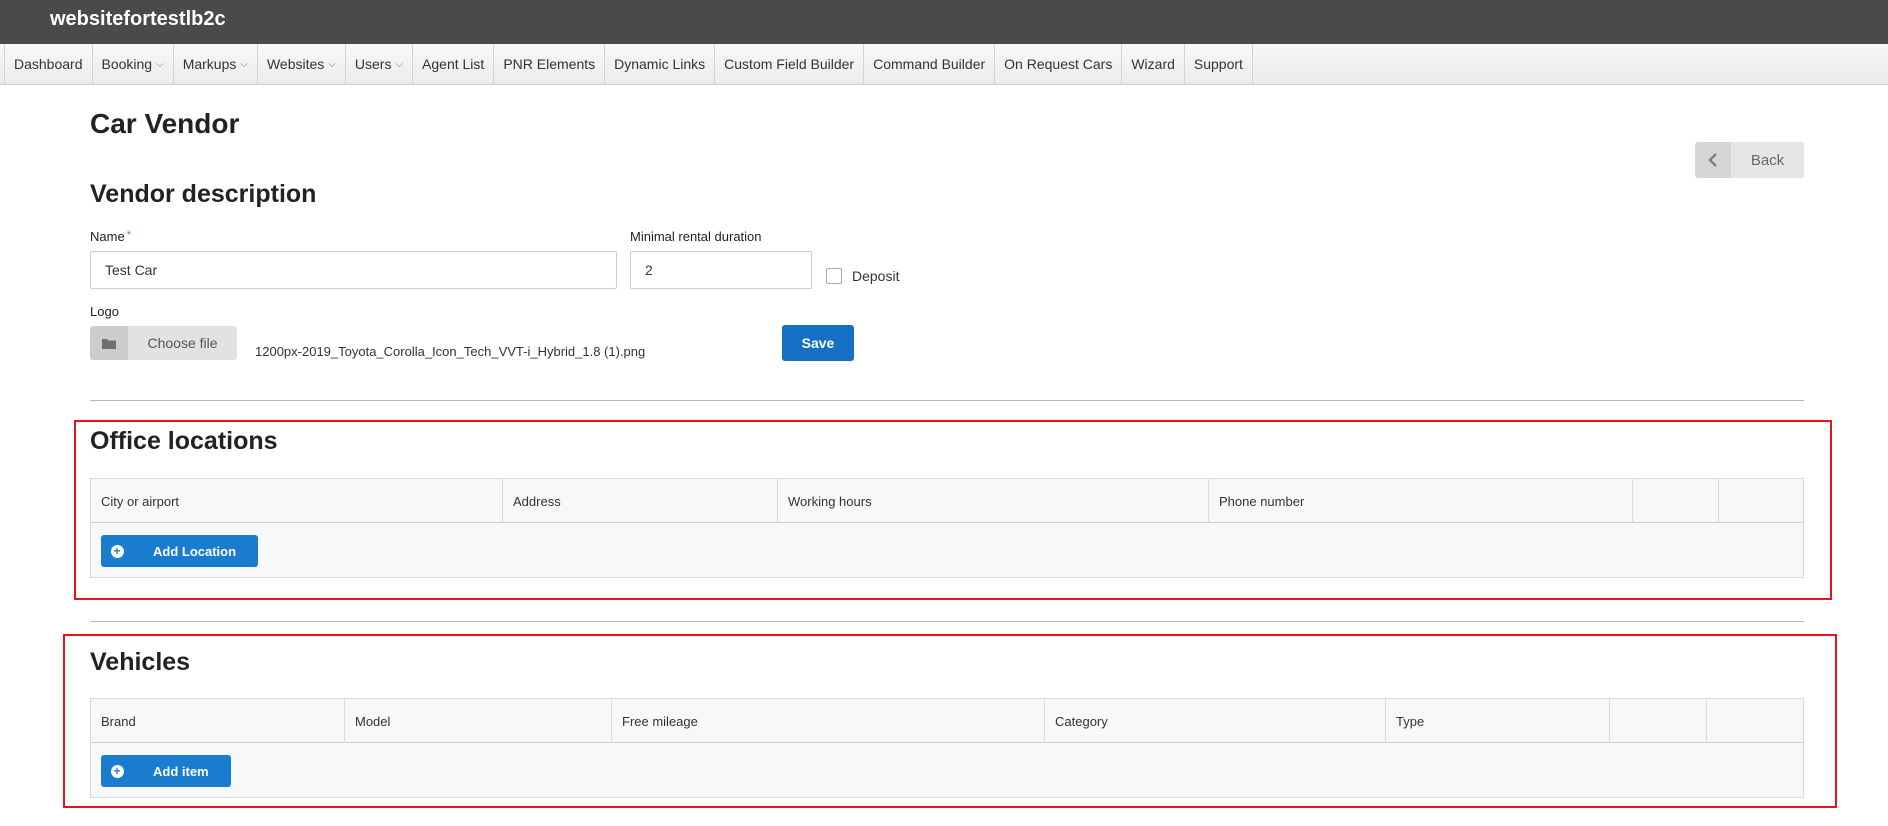 Image resolution: width=1888 pixels, height=826 pixels. Describe the element at coordinates (721, 270) in the screenshot. I see `min-rental-duration-input` at that location.